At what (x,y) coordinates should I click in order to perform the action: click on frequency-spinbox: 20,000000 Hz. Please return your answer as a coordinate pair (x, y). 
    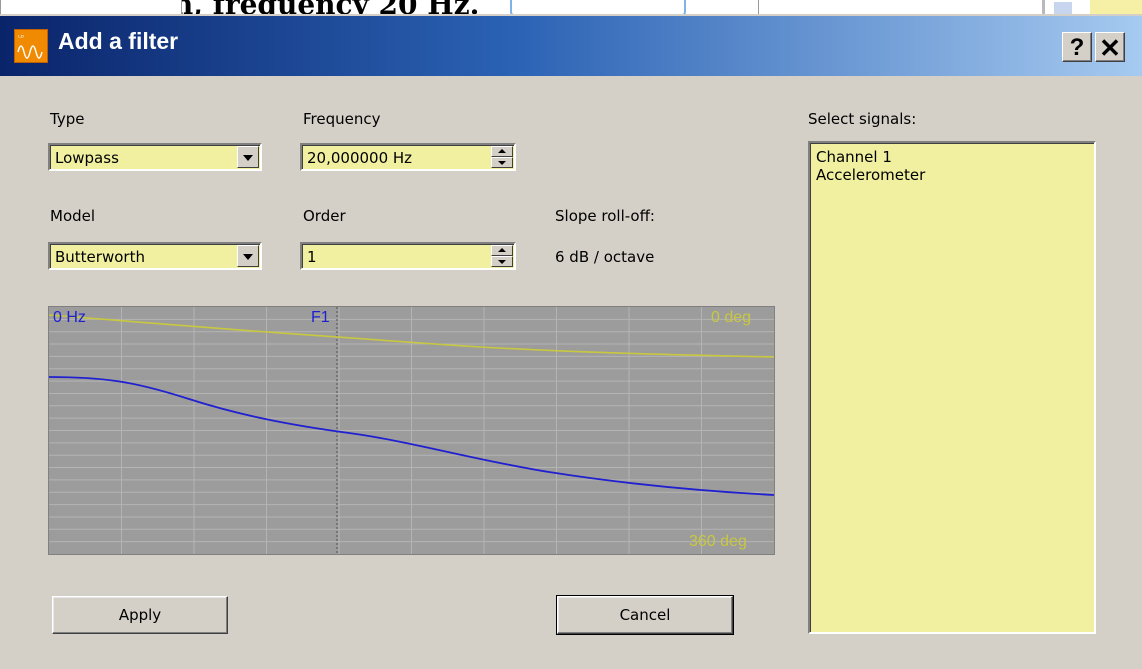
    Looking at the image, I should click on (408, 157).